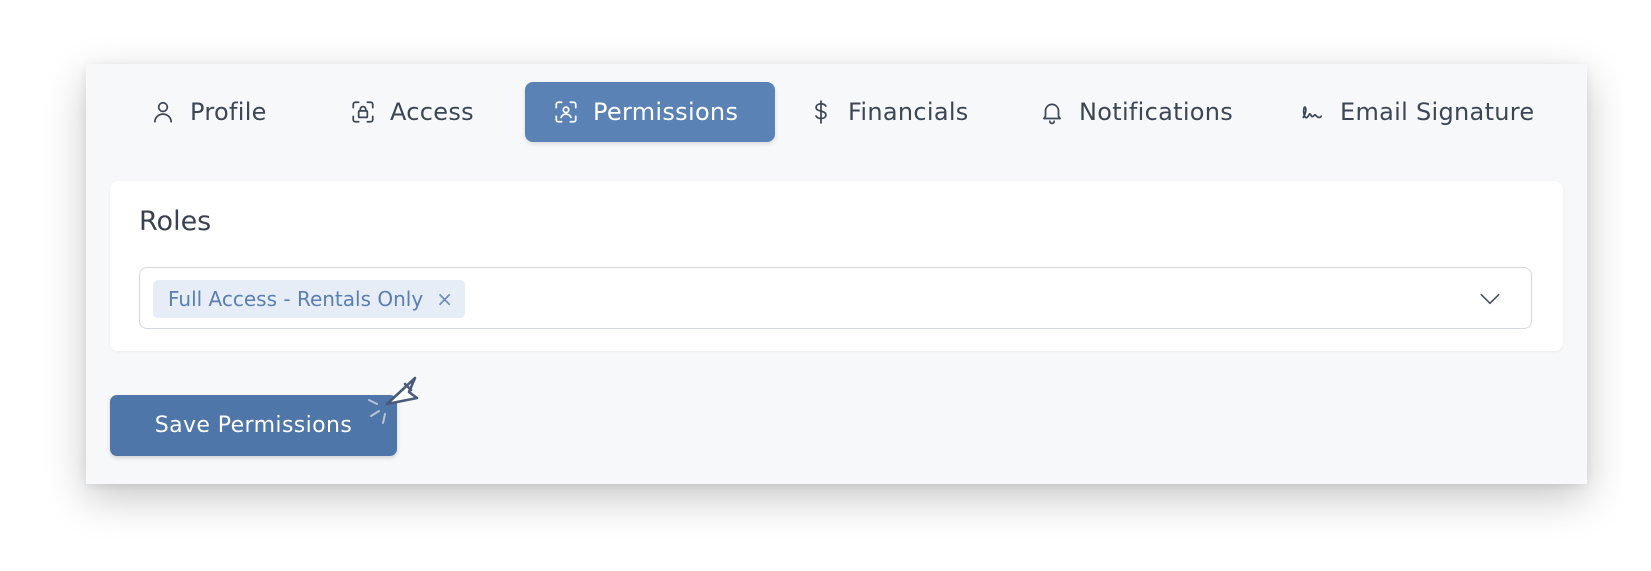 The height and width of the screenshot is (571, 1651). I want to click on save-button-label: Save Permissions, so click(253, 425).